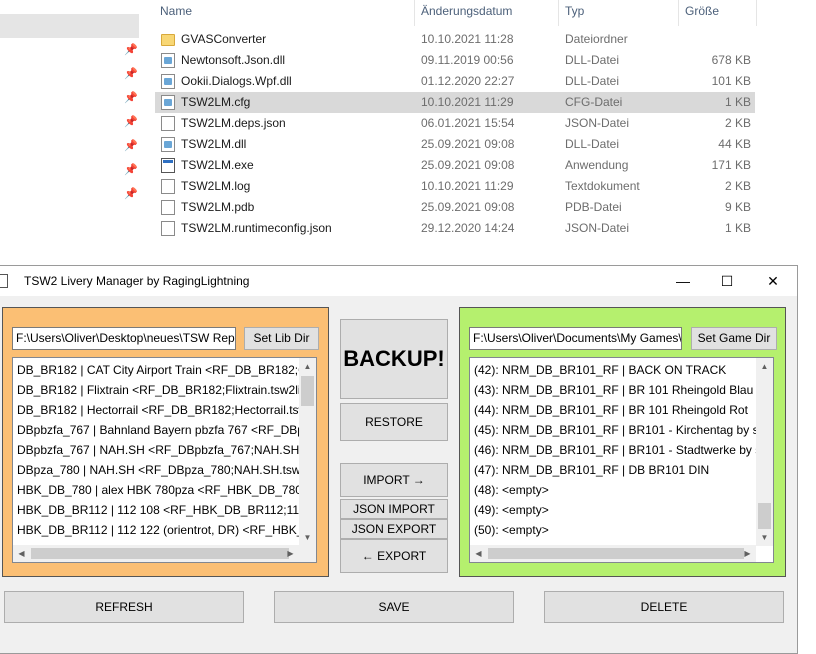  I want to click on import-button: IMPORT →, so click(394, 480).